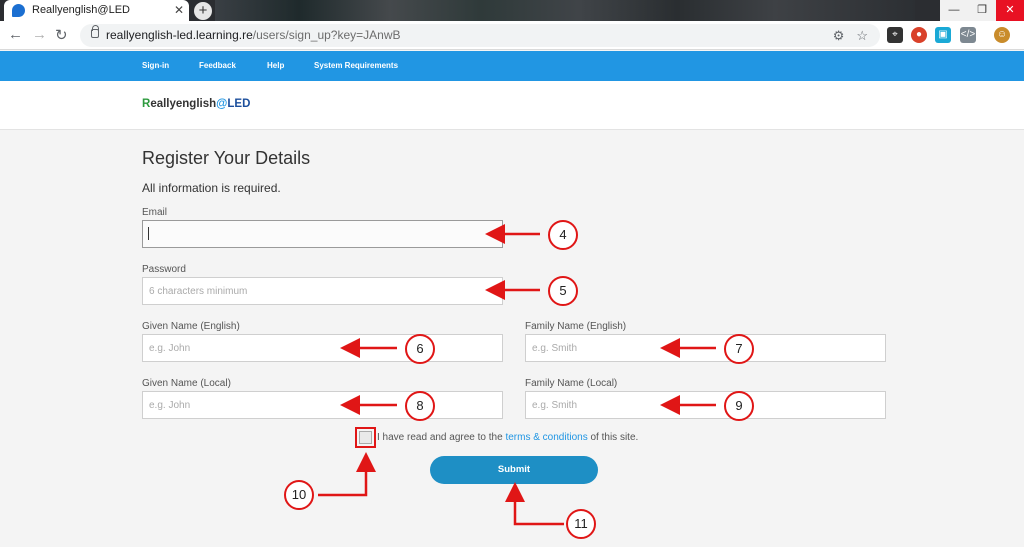  Describe the element at coordinates (739, 349) in the screenshot. I see `annotation-number-7: 7` at that location.